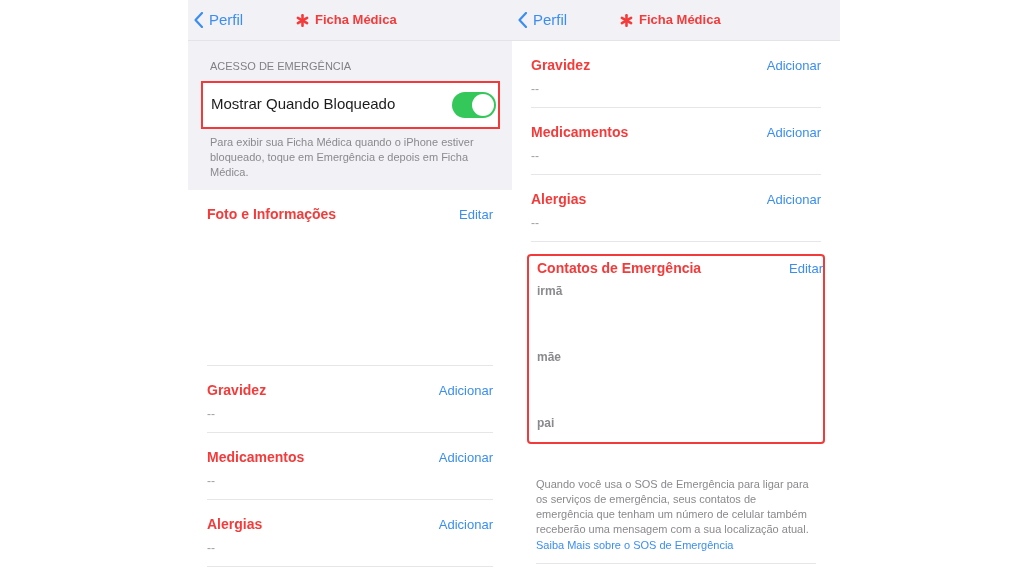 This screenshot has width=1024, height=576. What do you see at coordinates (680, 357) in the screenshot?
I see `contact-name: mãe` at bounding box center [680, 357].